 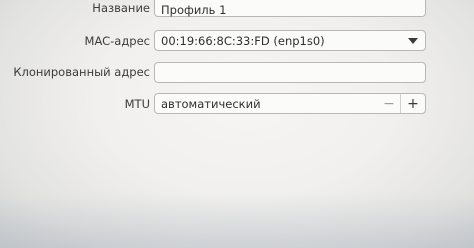 I want to click on mtu-decrement-button: −, so click(x=389, y=103).